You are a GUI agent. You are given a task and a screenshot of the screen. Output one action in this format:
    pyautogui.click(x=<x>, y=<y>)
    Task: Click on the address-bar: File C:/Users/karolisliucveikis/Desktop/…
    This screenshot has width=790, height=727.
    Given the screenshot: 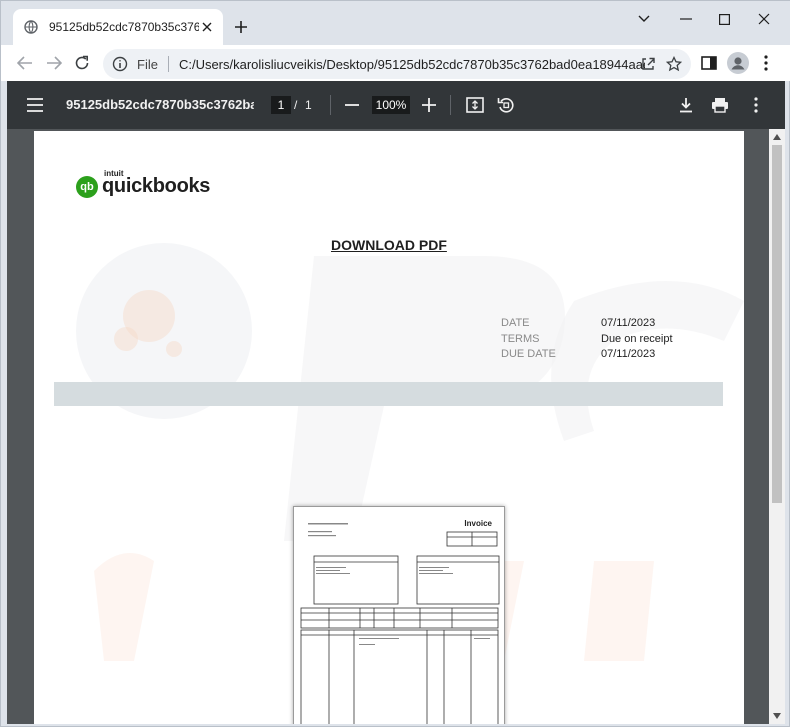 What is the action you would take?
    pyautogui.click(x=397, y=64)
    